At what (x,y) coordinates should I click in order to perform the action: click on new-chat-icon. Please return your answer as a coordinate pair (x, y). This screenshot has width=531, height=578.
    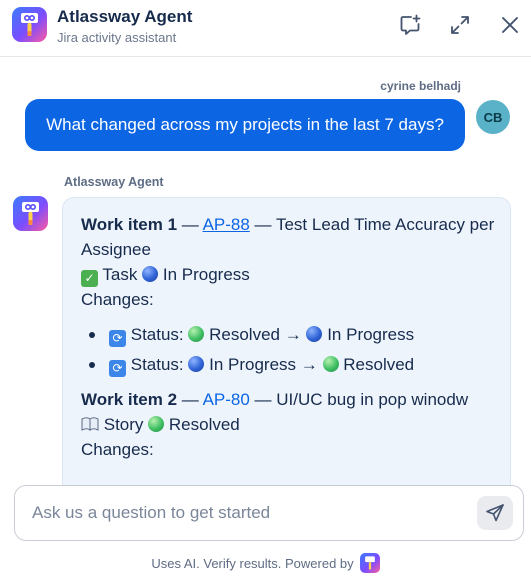
    Looking at the image, I should click on (410, 24).